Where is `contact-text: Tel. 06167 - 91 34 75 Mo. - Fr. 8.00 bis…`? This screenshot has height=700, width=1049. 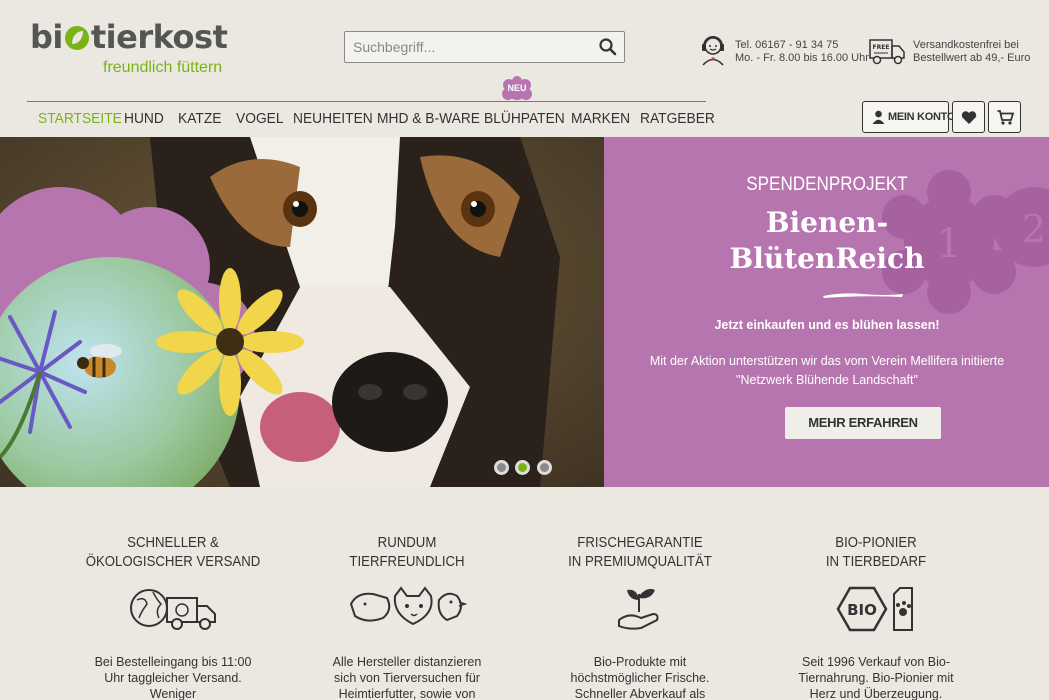
contact-text: Tel. 06167 - 91 34 75 Mo. - Fr. 8.00 bis… is located at coordinates (802, 52).